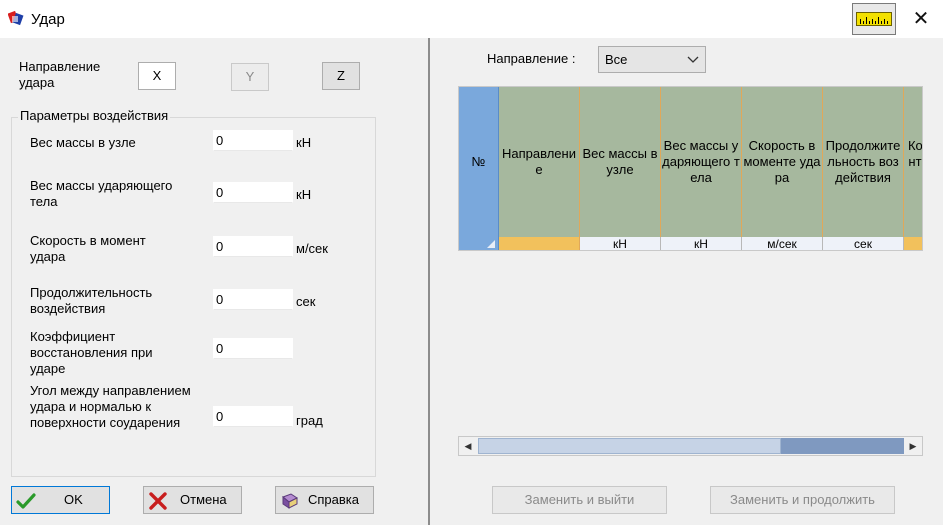 The height and width of the screenshot is (525, 943). I want to click on cancel-button: Отмена, so click(192, 500).